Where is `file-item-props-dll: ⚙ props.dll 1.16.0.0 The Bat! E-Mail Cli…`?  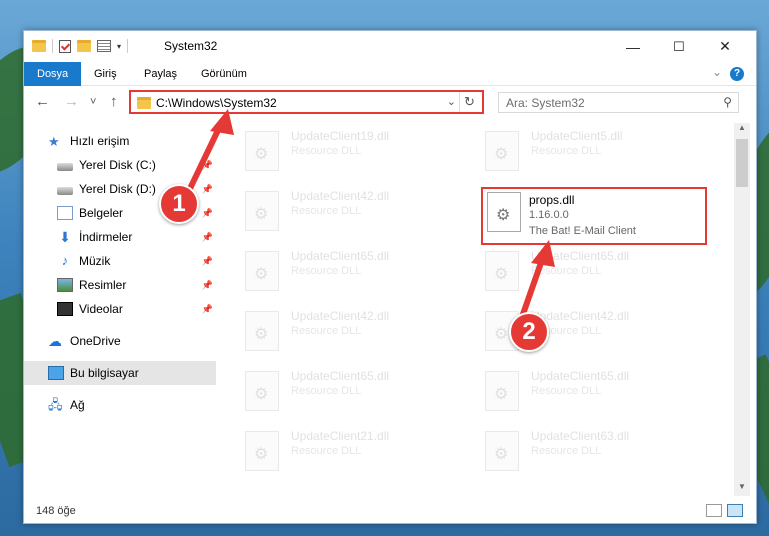 file-item-props-dll: ⚙ props.dll 1.16.0.0 The Bat! E-Mail Cli… is located at coordinates (594, 216).